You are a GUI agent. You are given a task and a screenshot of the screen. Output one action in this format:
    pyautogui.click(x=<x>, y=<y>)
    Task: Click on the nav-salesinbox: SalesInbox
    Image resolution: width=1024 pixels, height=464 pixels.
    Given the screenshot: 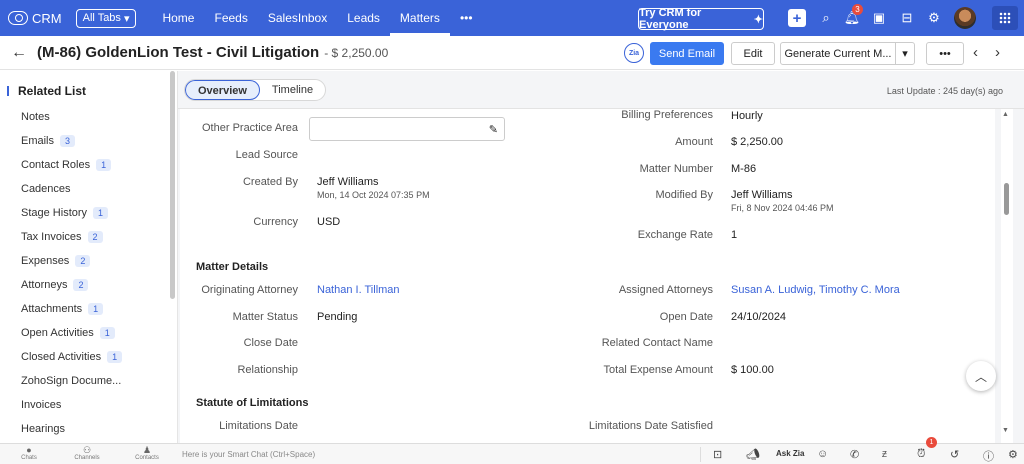 What is the action you would take?
    pyautogui.click(x=297, y=18)
    